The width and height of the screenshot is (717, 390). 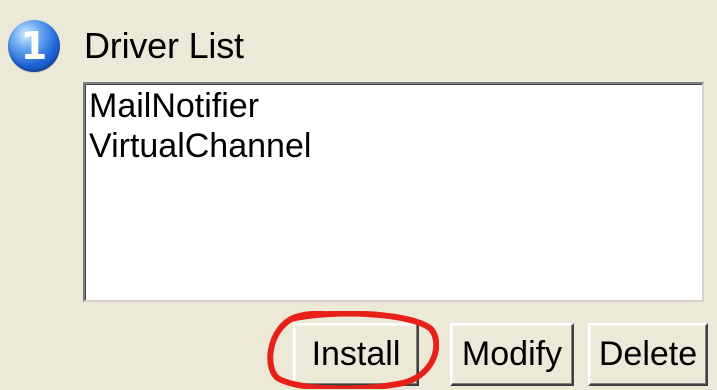 What do you see at coordinates (164, 45) in the screenshot?
I see `section-title: Driver List` at bounding box center [164, 45].